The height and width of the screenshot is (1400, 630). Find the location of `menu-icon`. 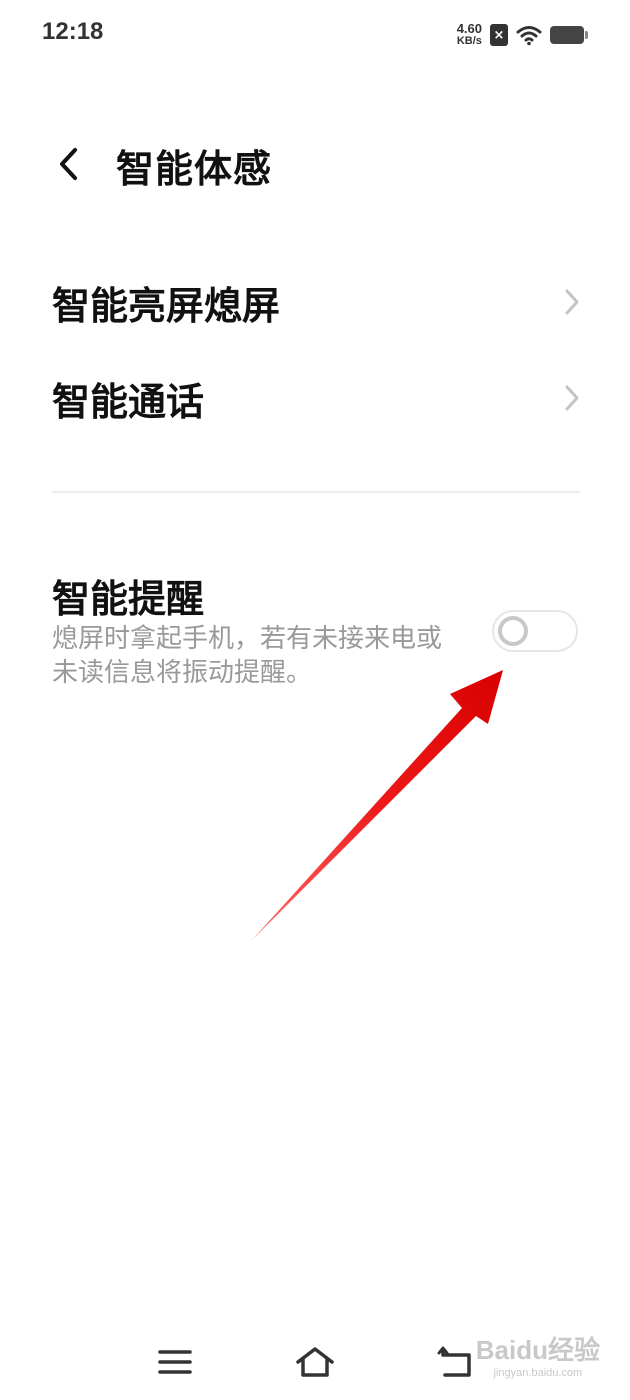

menu-icon is located at coordinates (175, 1362).